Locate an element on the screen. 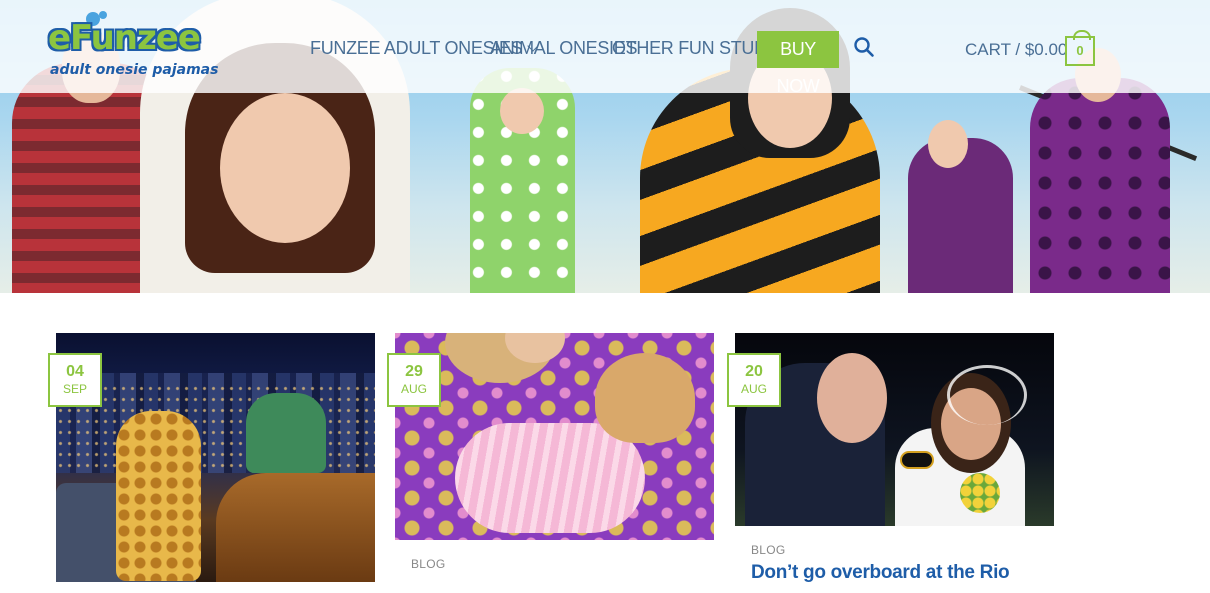  site-logo: eFunzee adult onesie pajamas is located at coordinates (135, 48).